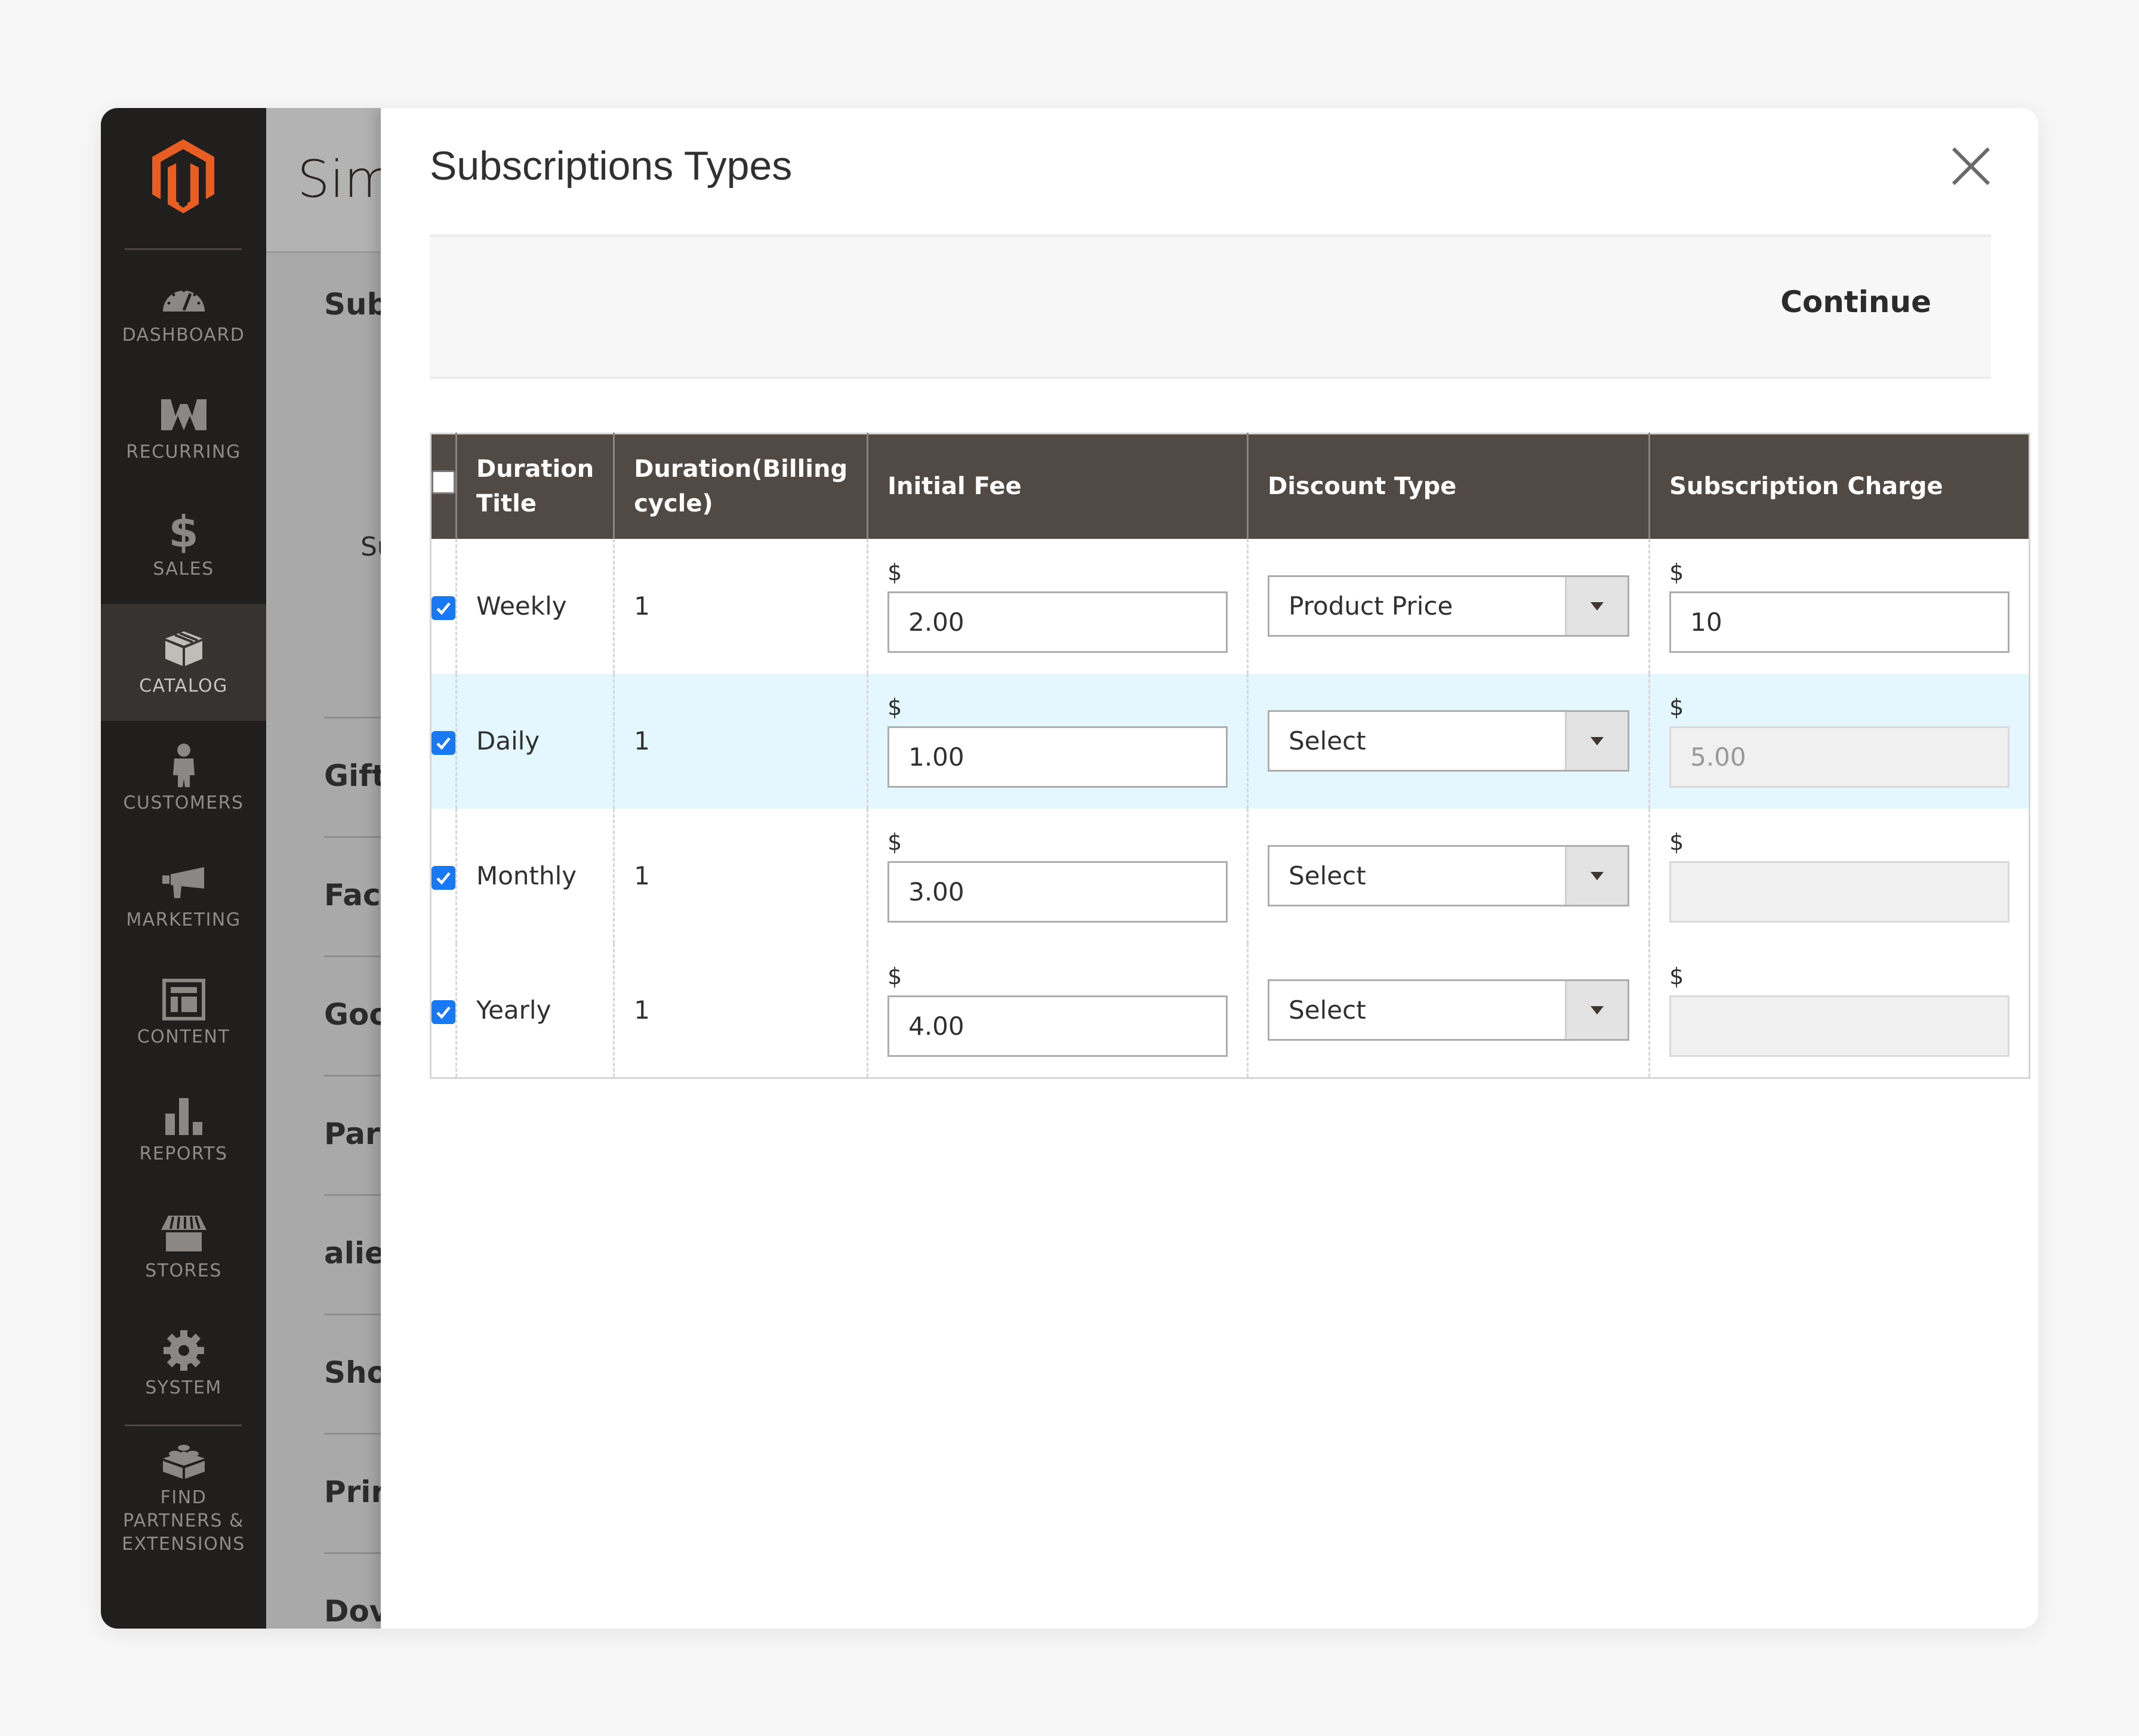  Describe the element at coordinates (355, 1612) in the screenshot. I see `background-section-title: Dov` at that location.